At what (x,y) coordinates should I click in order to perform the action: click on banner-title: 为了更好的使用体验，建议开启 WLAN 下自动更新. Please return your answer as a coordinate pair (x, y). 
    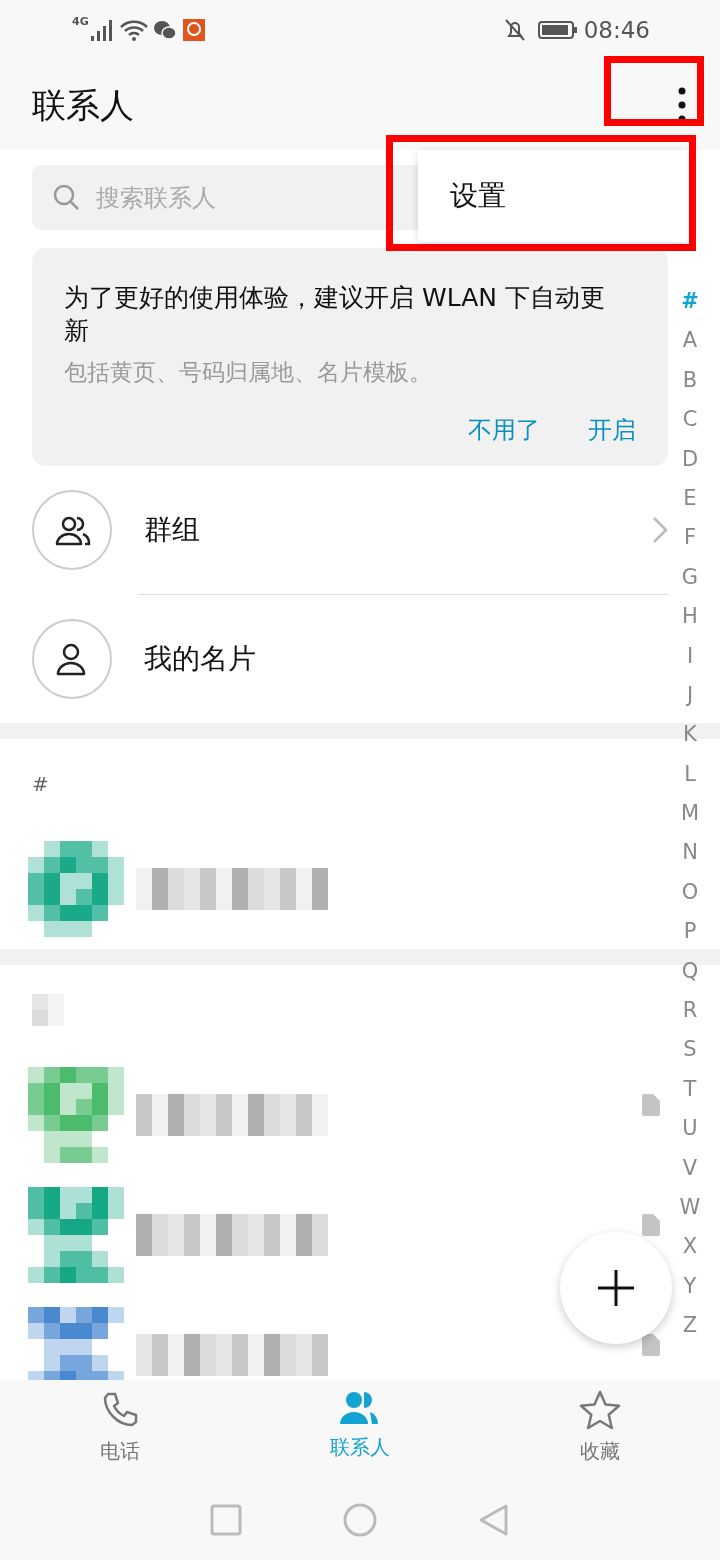
    Looking at the image, I should click on (335, 314).